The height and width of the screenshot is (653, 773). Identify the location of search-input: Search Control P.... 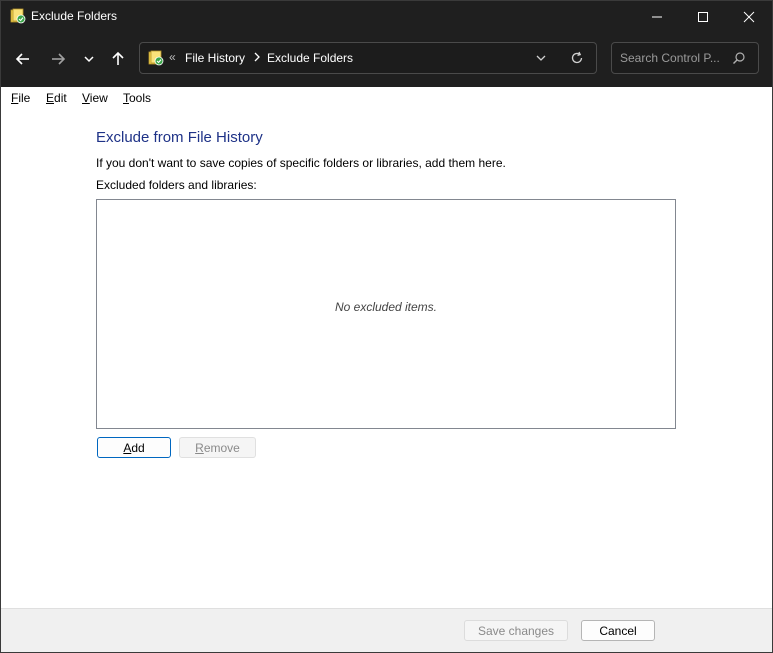
(670, 58).